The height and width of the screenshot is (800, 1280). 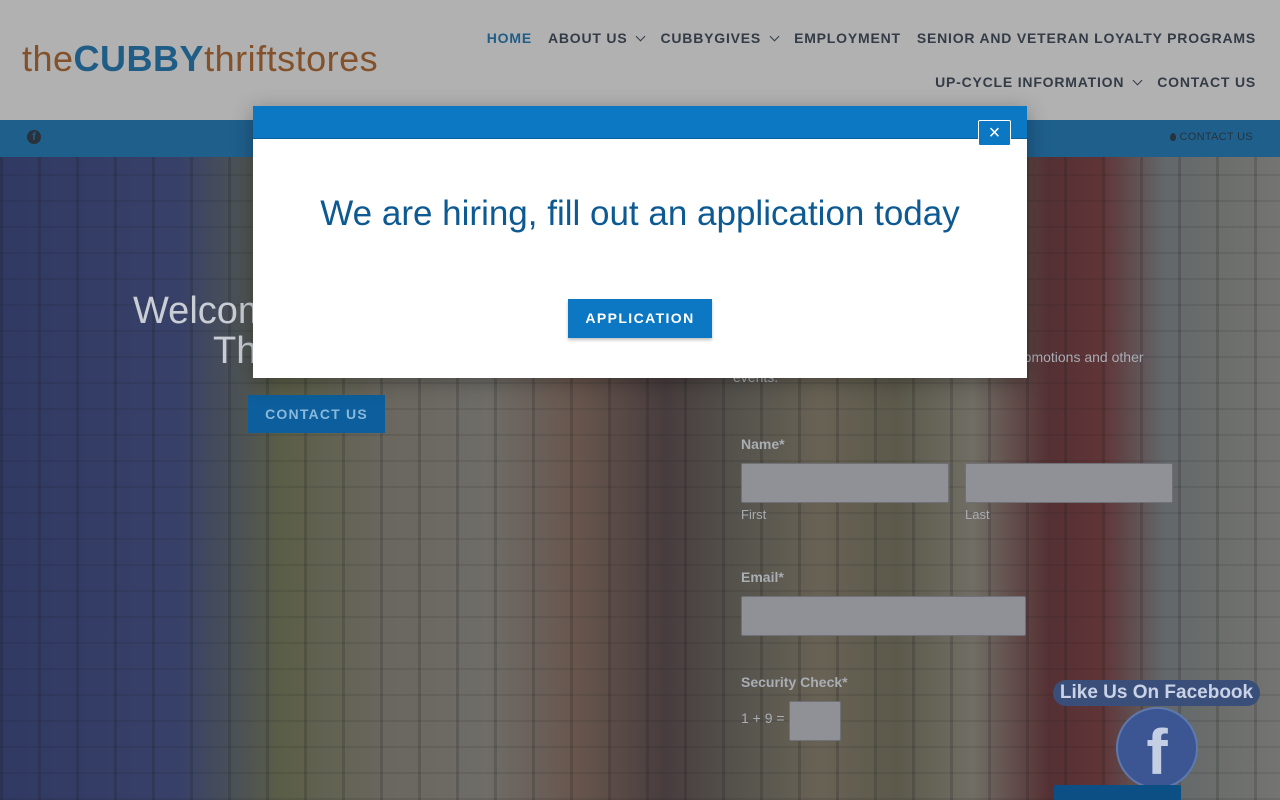 I want to click on first-name-sublabel: First, so click(x=754, y=514).